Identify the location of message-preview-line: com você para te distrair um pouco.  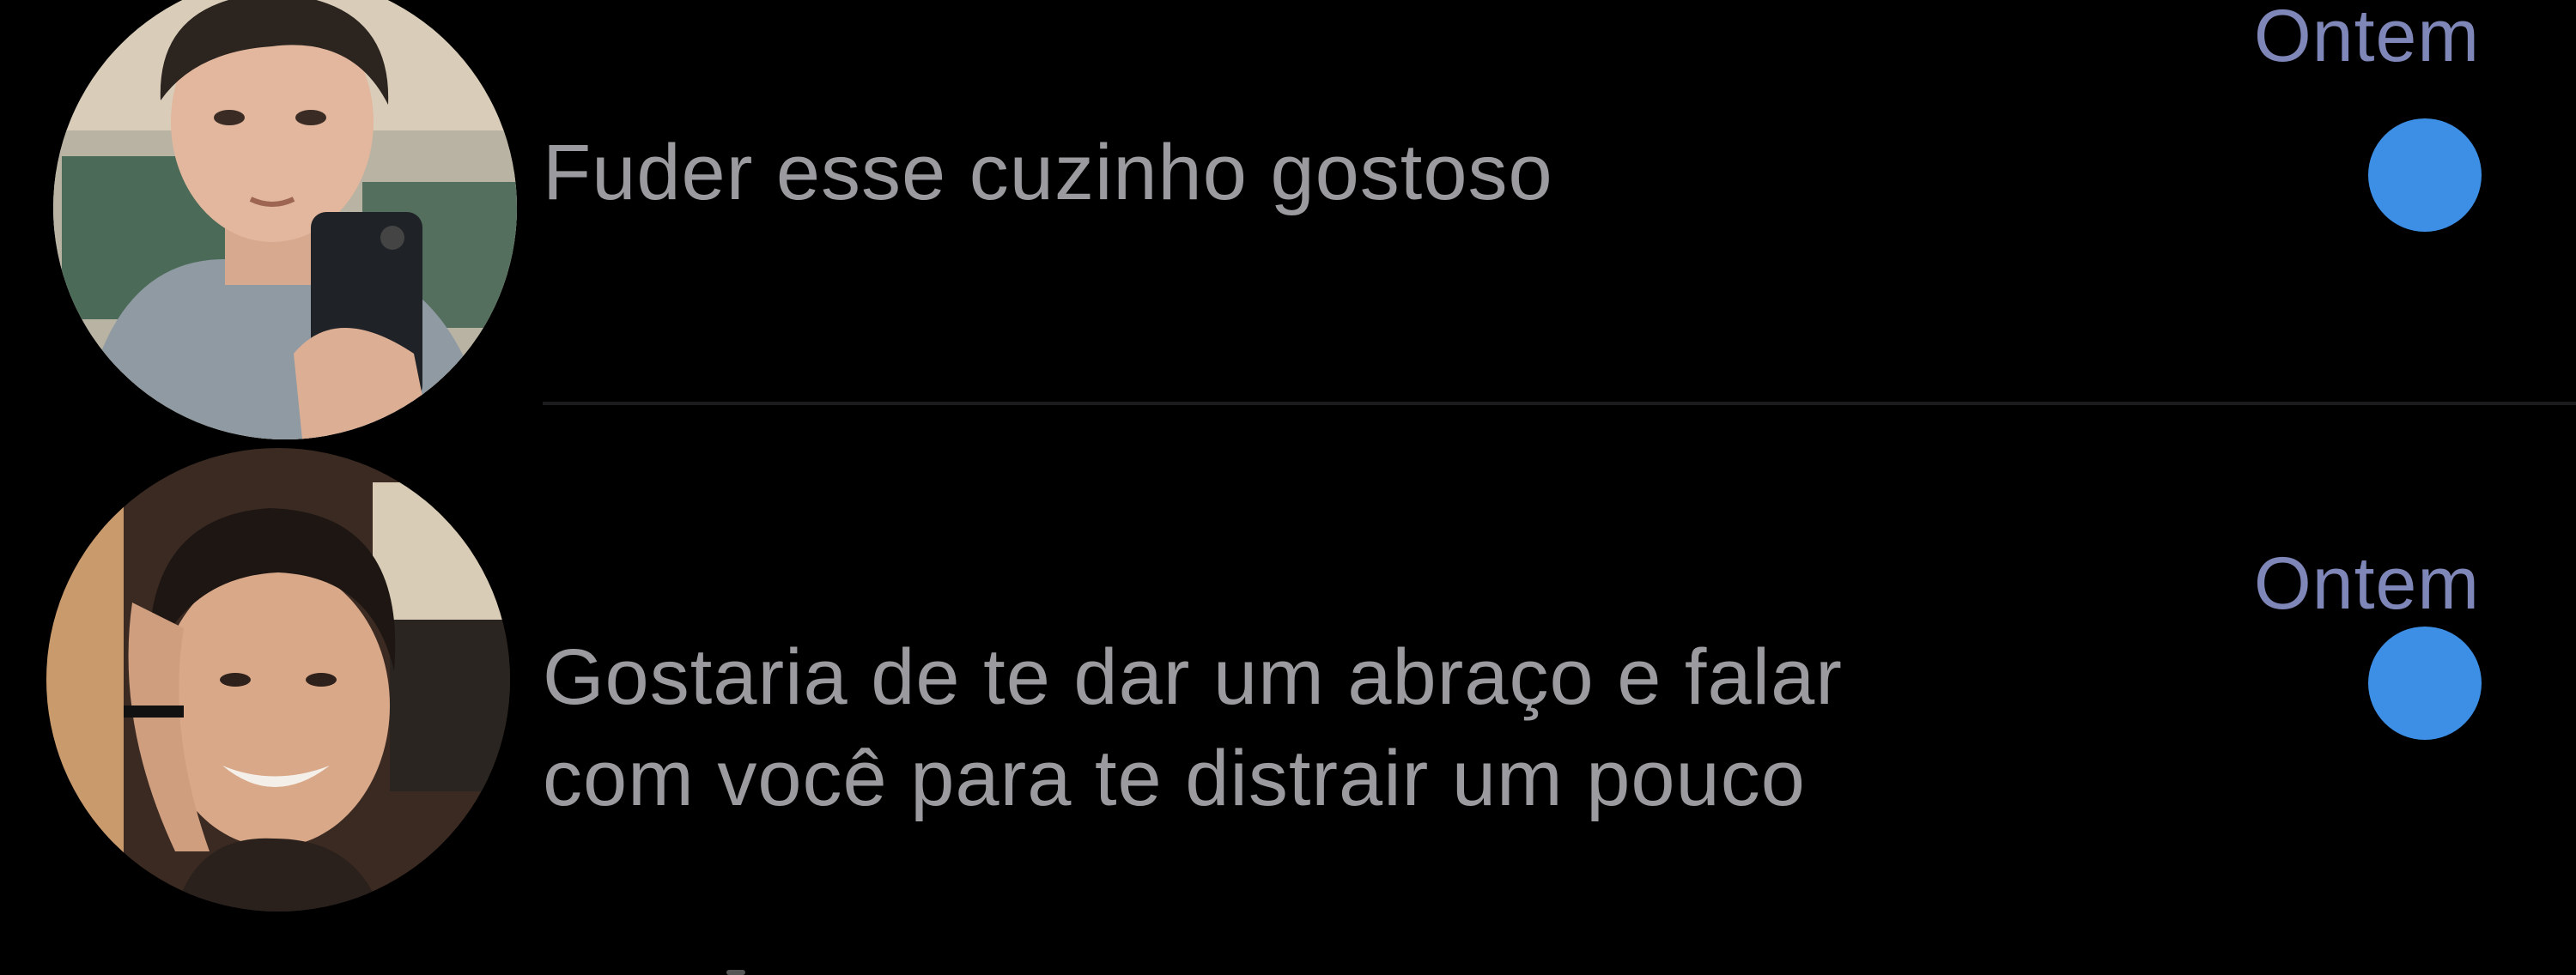
(1174, 778).